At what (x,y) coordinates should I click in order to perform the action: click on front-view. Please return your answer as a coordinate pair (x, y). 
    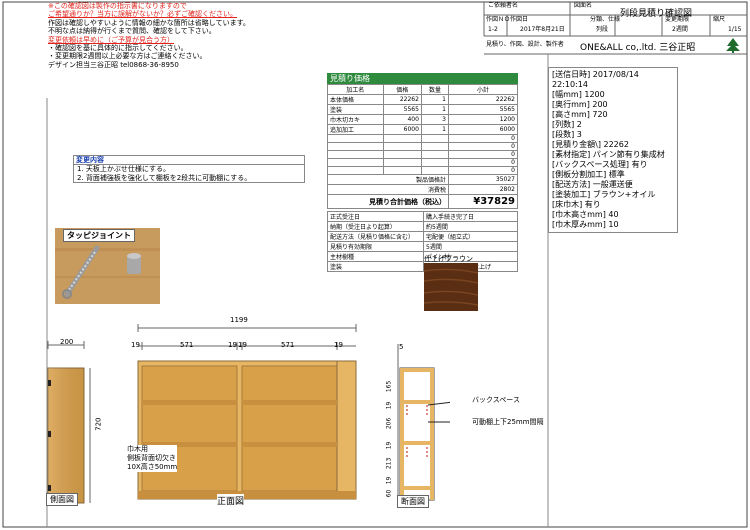
    Looking at the image, I should click on (247, 412).